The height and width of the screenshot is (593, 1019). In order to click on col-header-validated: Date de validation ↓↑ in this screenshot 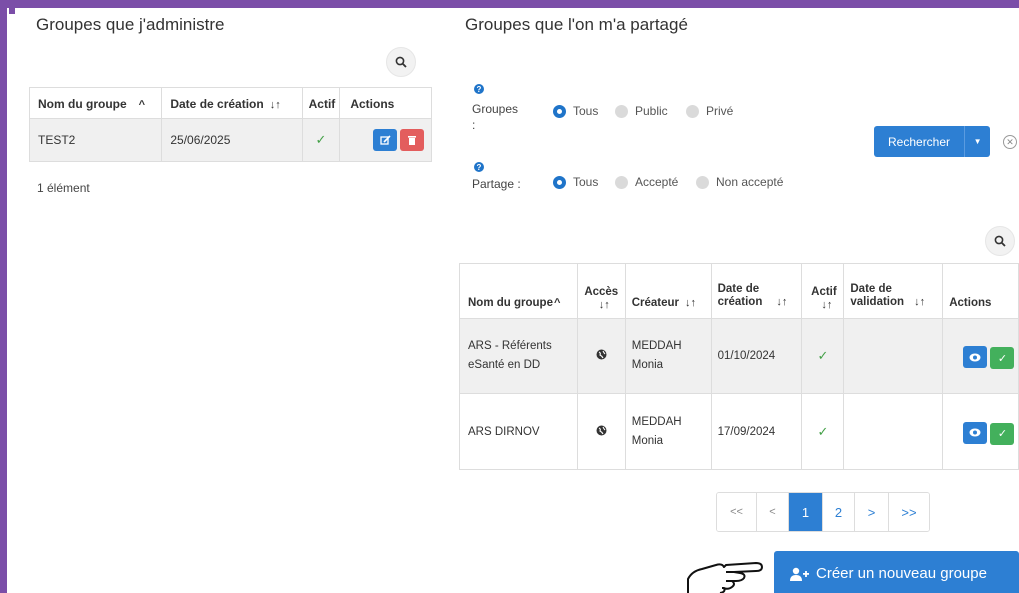, I will do `click(893, 291)`.